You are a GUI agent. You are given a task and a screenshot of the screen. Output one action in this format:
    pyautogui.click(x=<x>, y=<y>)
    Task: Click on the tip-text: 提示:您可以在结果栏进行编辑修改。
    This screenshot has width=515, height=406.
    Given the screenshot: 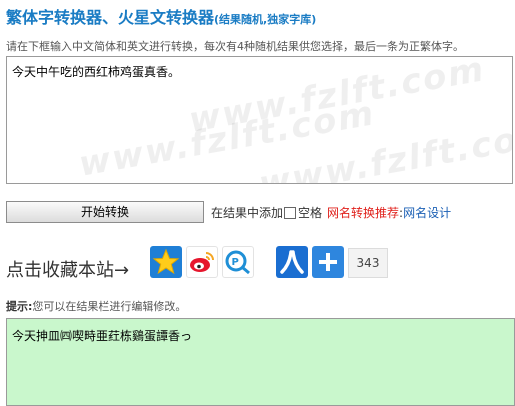 What is the action you would take?
    pyautogui.click(x=96, y=306)
    